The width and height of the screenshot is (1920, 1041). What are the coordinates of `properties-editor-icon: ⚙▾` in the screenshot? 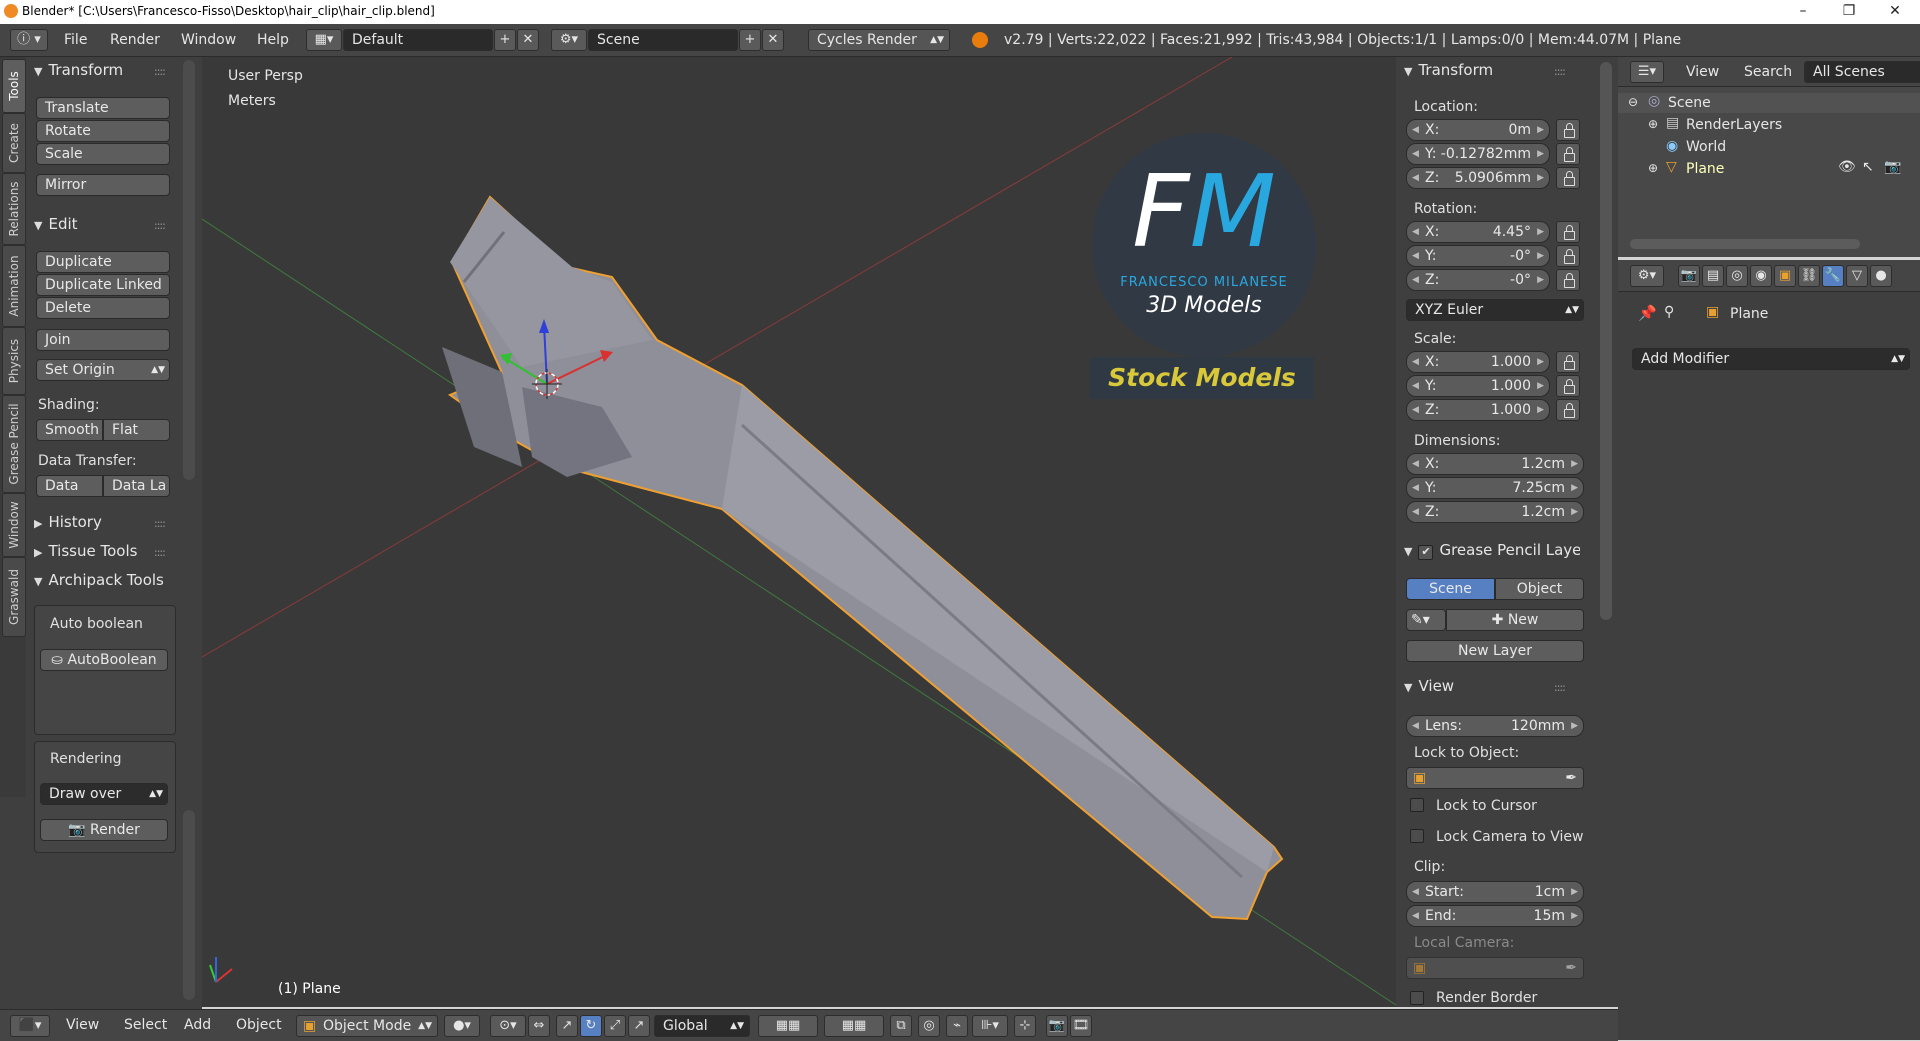 It's located at (1647, 276).